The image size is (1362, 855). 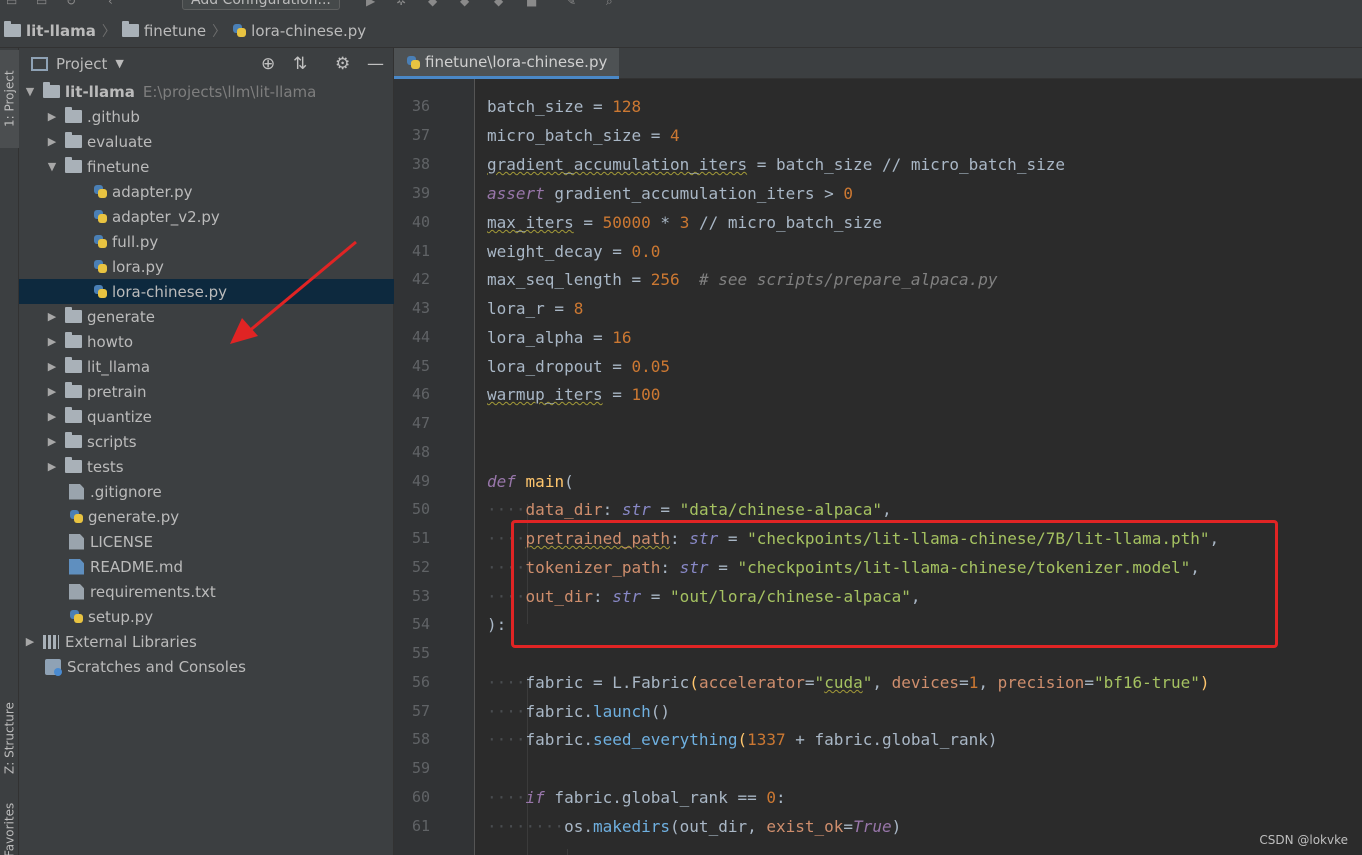 What do you see at coordinates (206, 666) in the screenshot?
I see `tree-item: Scratches and Consoles` at bounding box center [206, 666].